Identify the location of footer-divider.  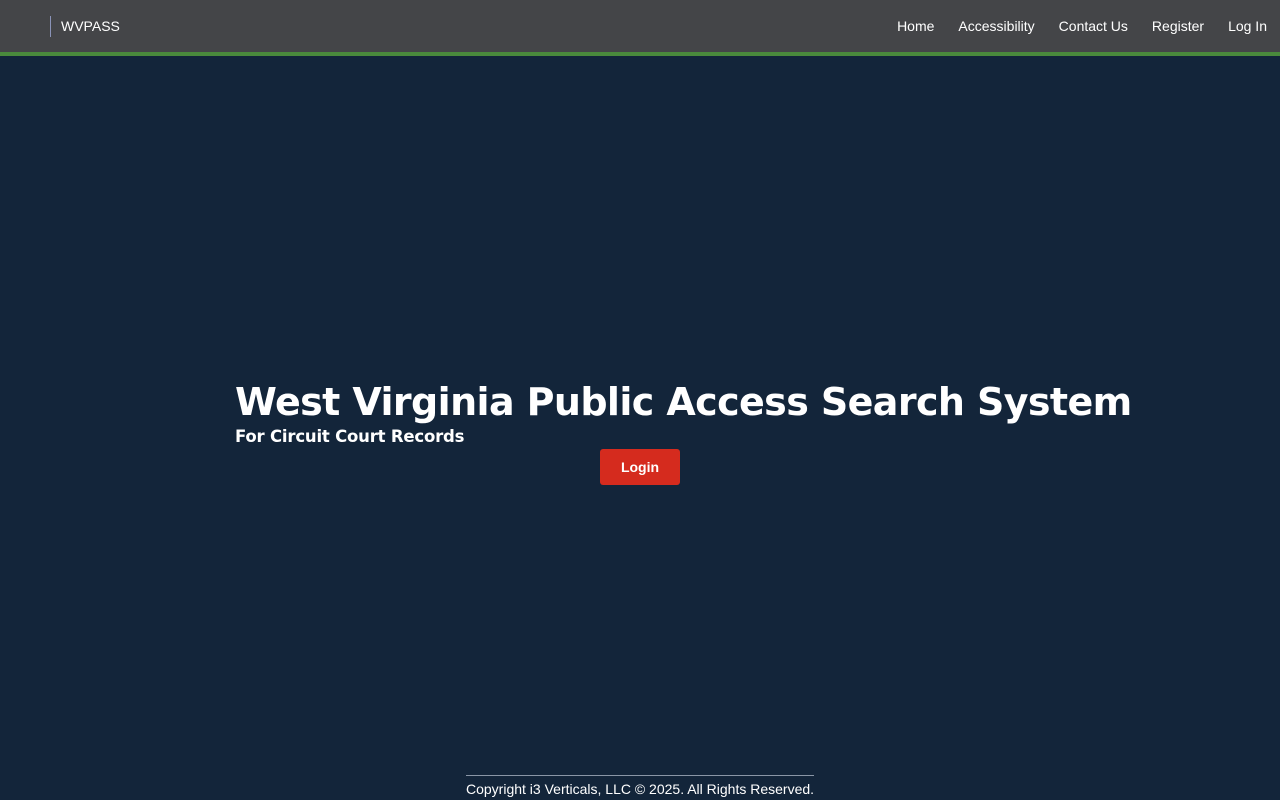
(640, 775).